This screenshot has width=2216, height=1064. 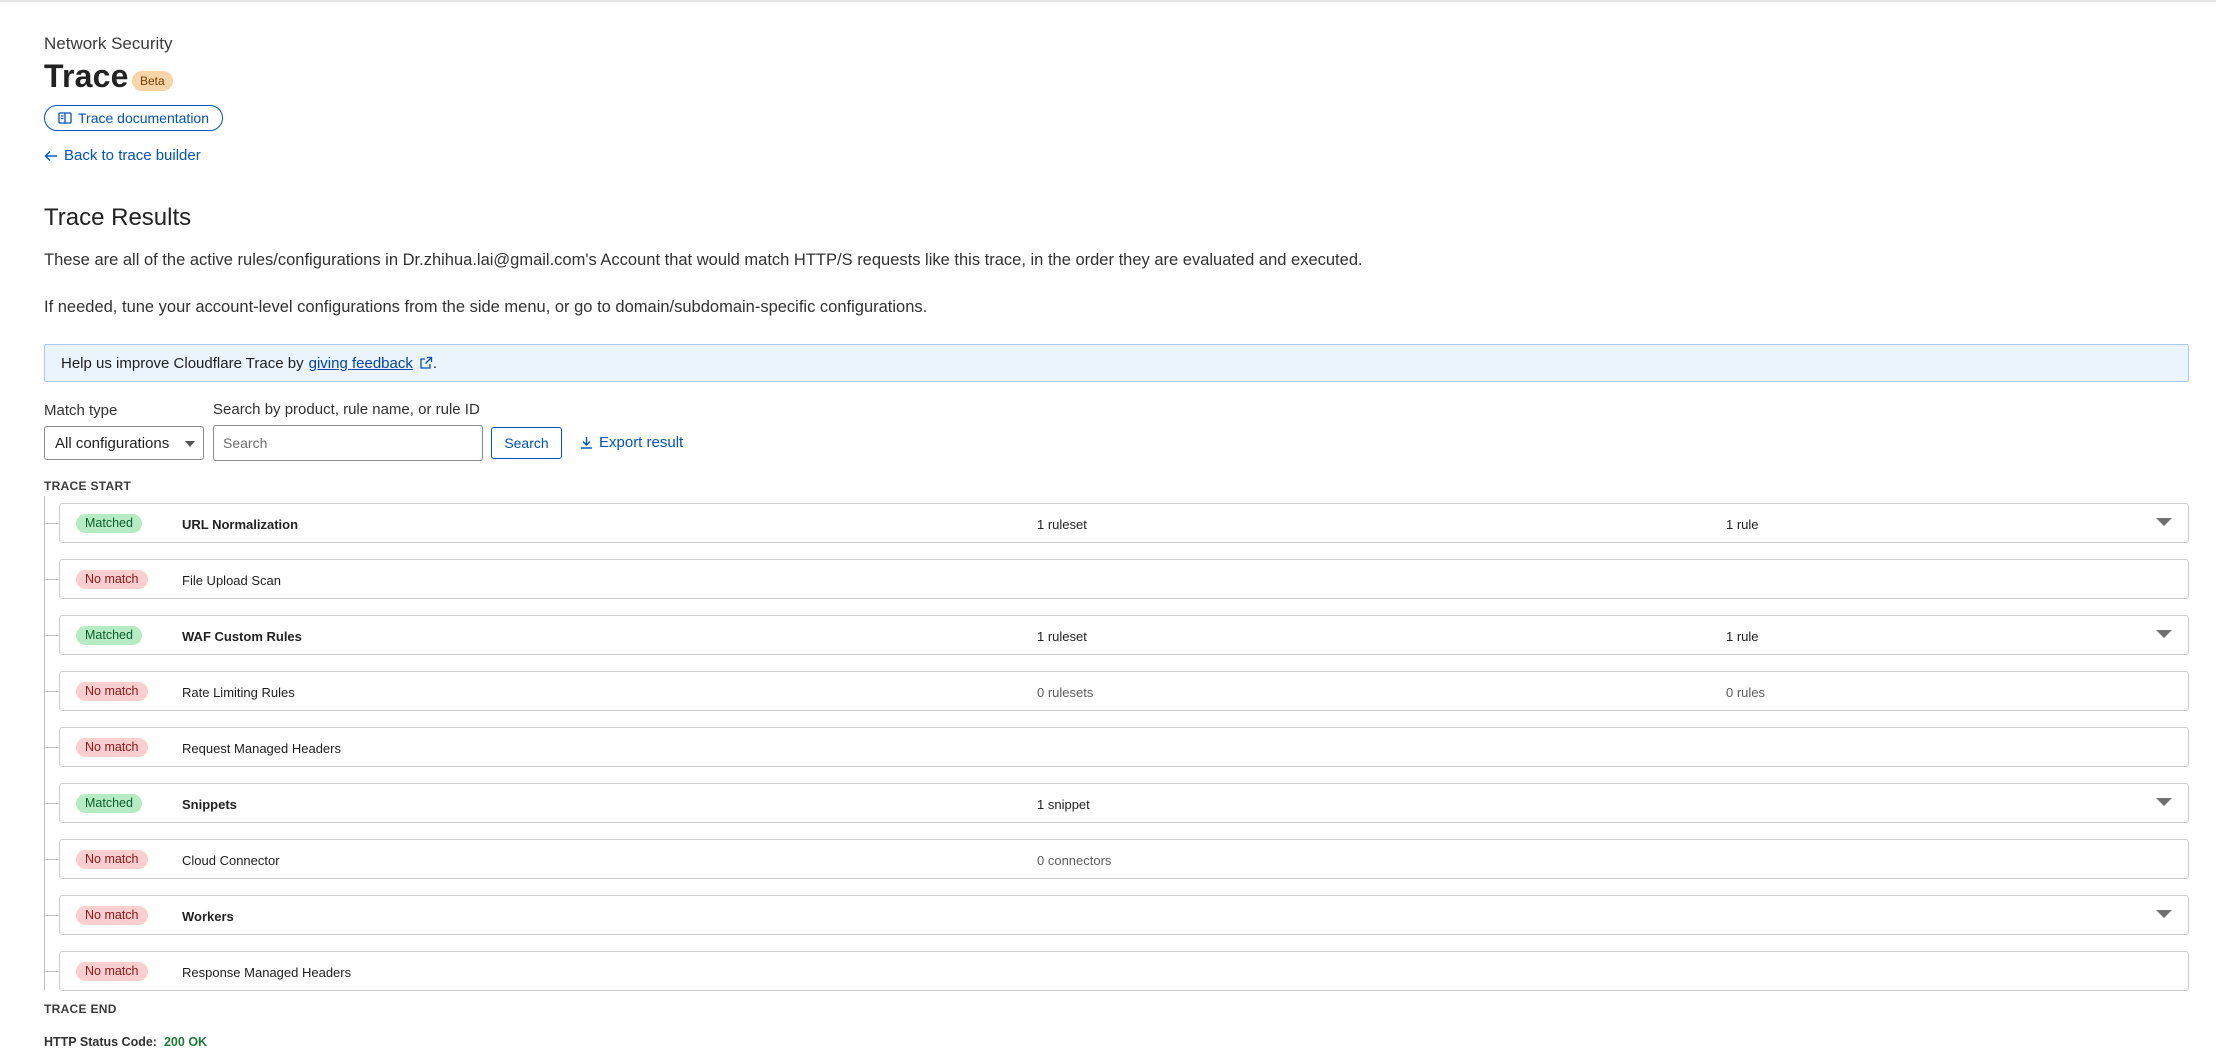 I want to click on trace-documentation-button: Trace documentation, so click(x=133, y=118).